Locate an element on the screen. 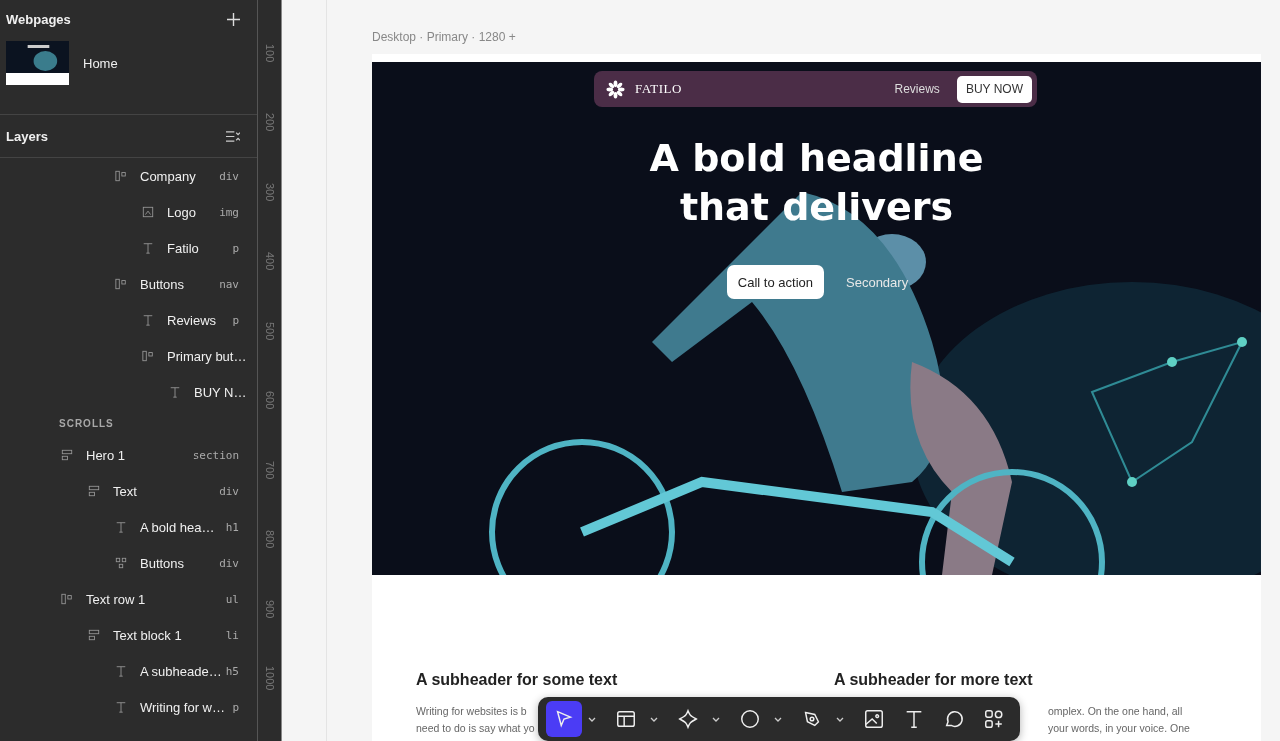  image-icon is located at coordinates (874, 719).